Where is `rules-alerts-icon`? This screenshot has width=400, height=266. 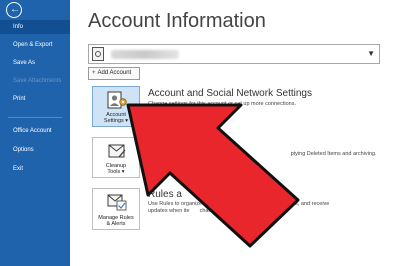 rules-alerts-icon is located at coordinates (117, 202).